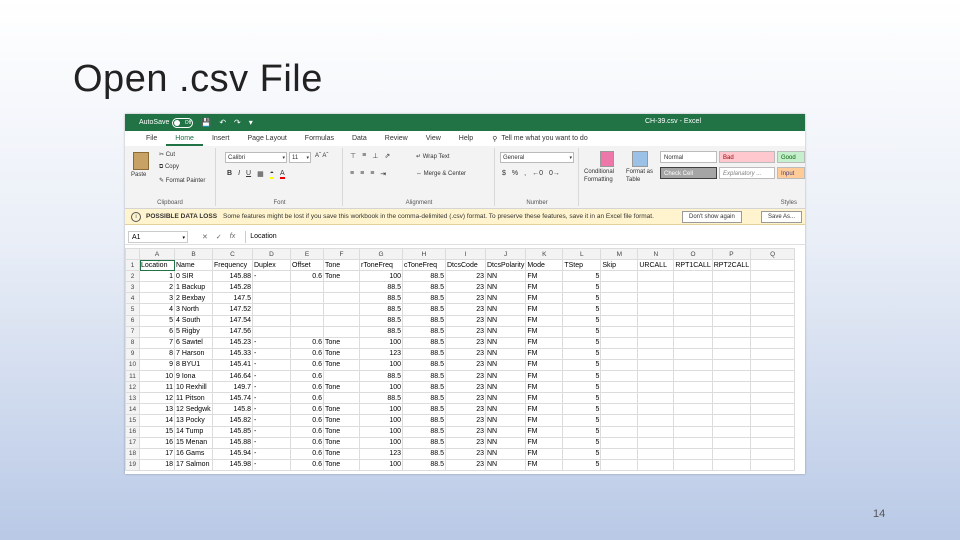 The height and width of the screenshot is (540, 960). I want to click on table-cell: 5 Rigby, so click(193, 331).